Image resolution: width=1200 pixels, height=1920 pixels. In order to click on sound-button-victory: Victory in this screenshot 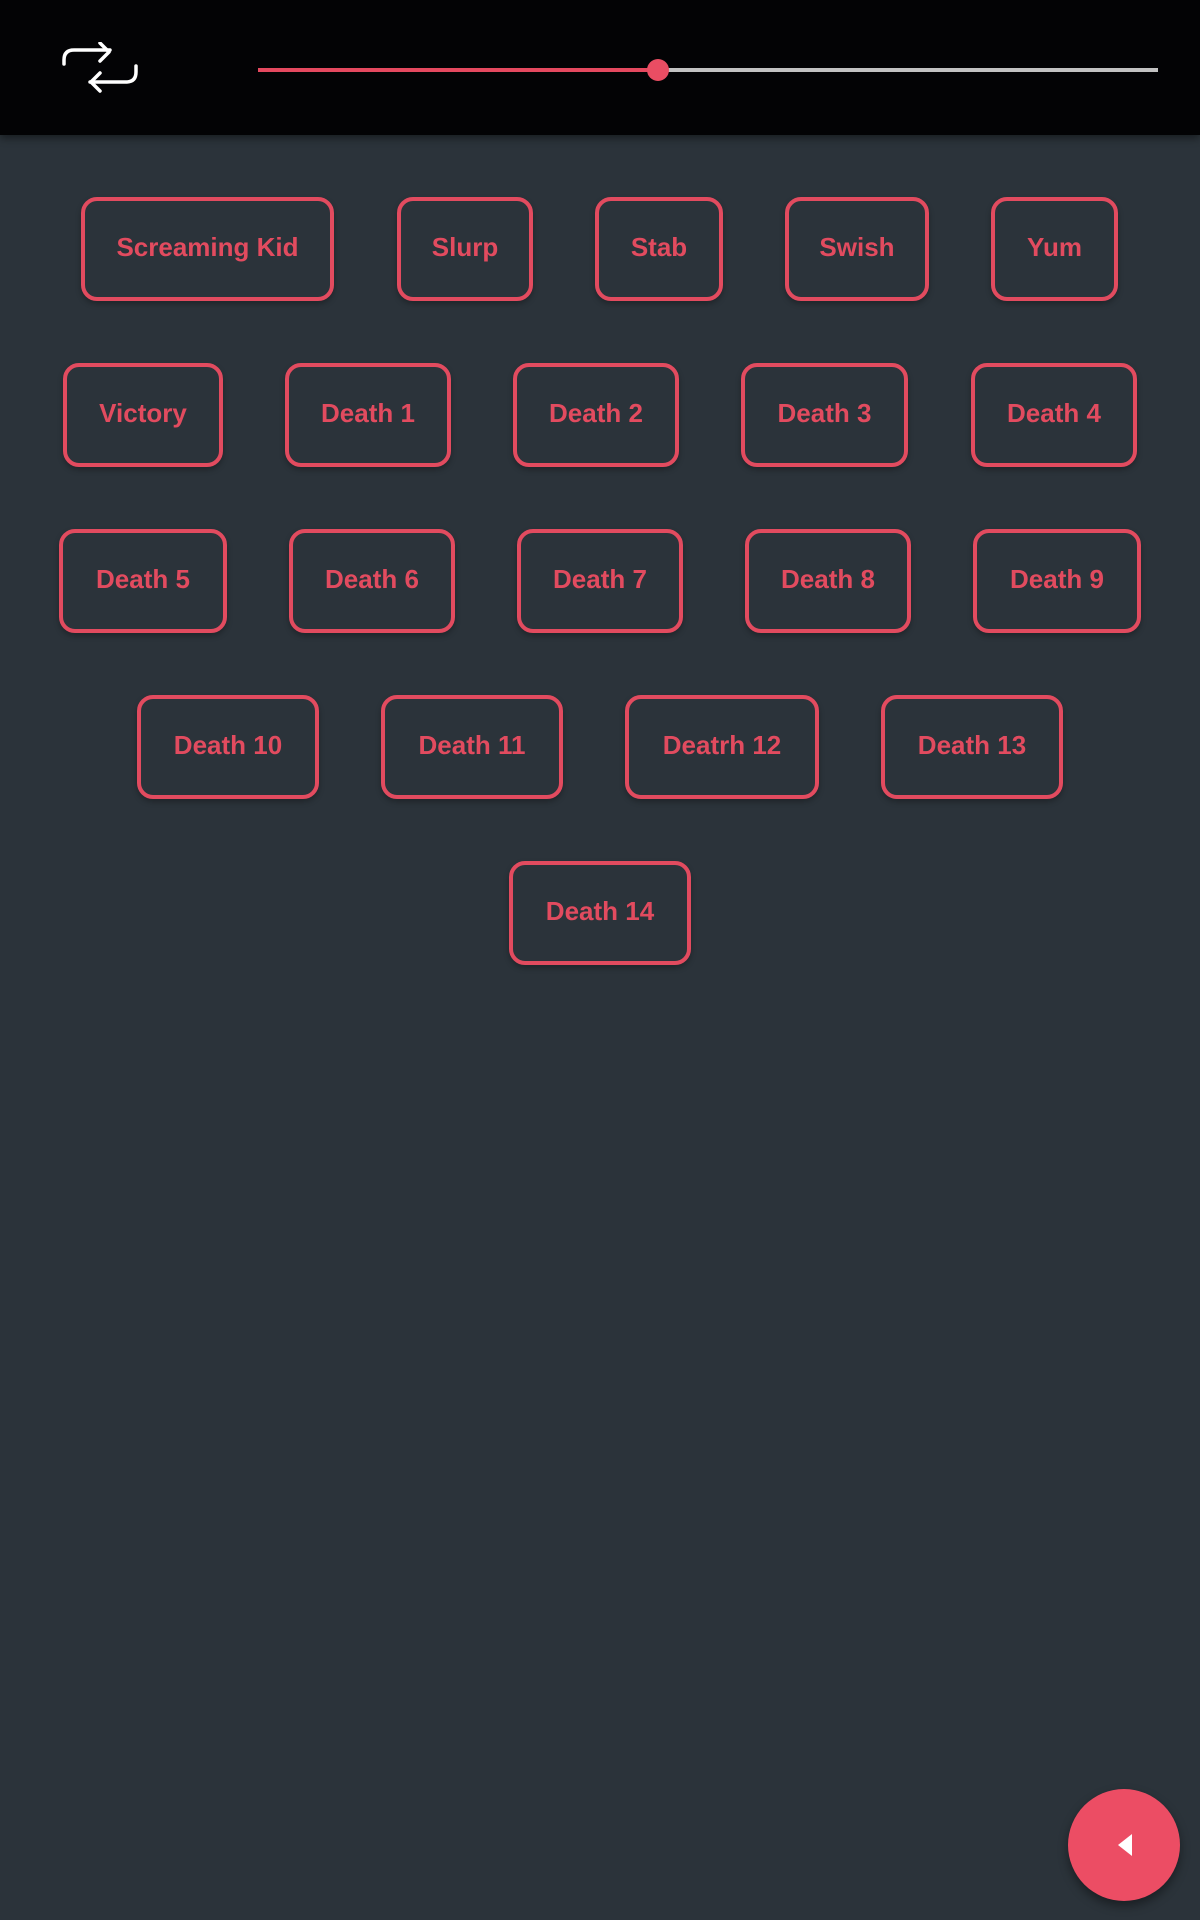, I will do `click(143, 415)`.